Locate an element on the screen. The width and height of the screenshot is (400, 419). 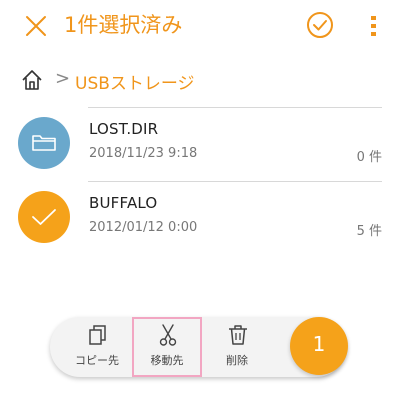
copy-to-button: コピー先 is located at coordinates (97, 347).